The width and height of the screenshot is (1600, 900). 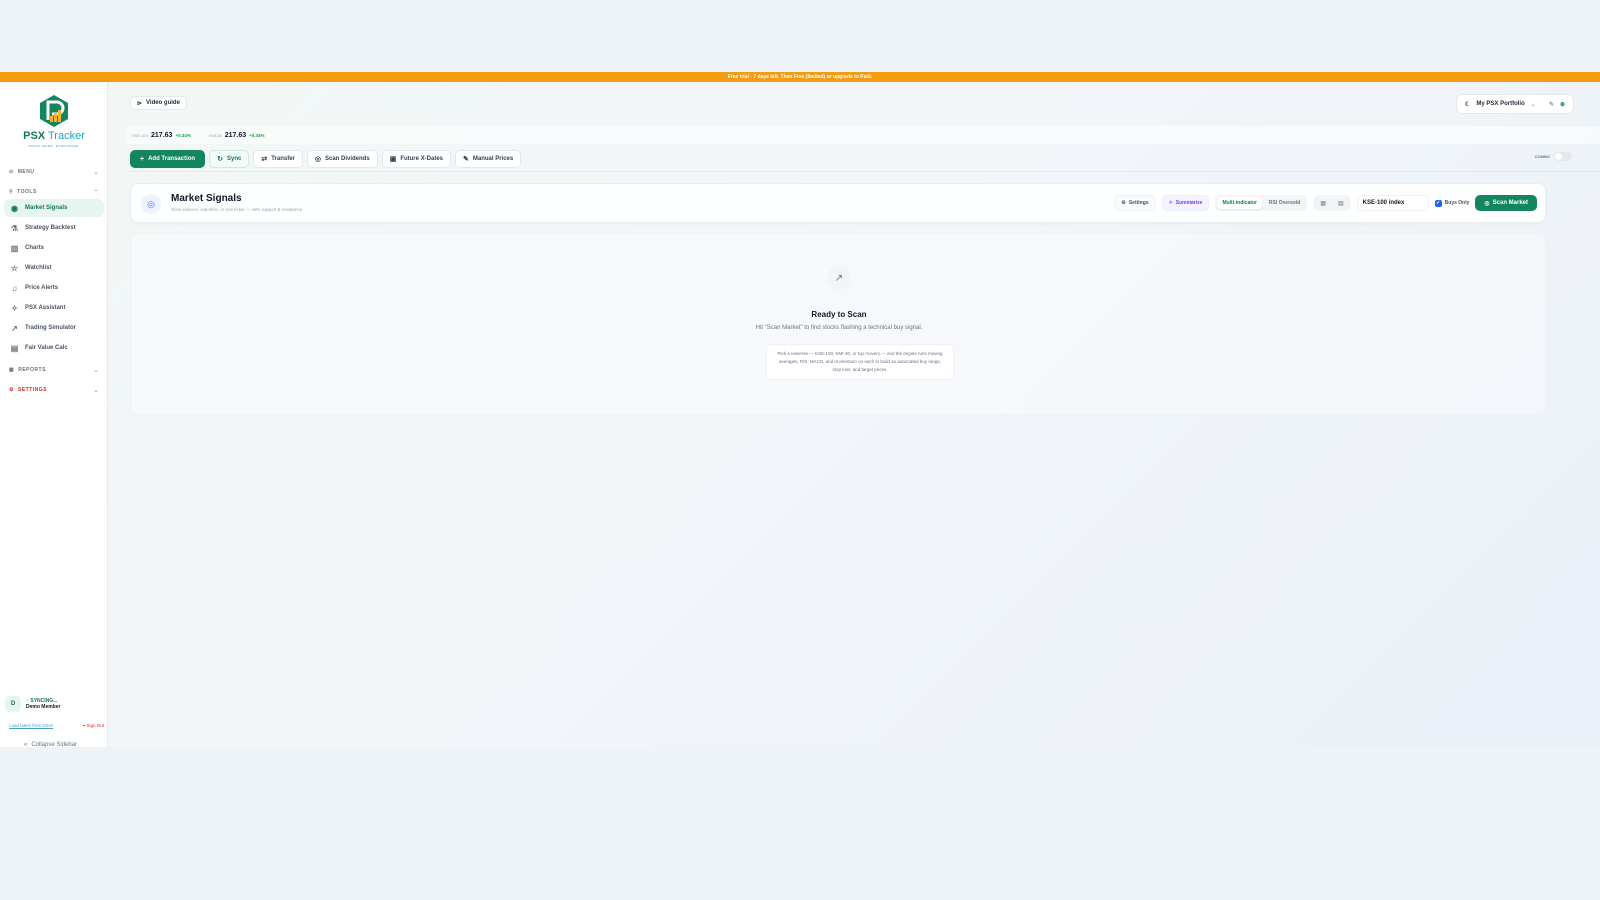 I want to click on sign-out-button: ⇥ Sign Out, so click(x=92, y=726).